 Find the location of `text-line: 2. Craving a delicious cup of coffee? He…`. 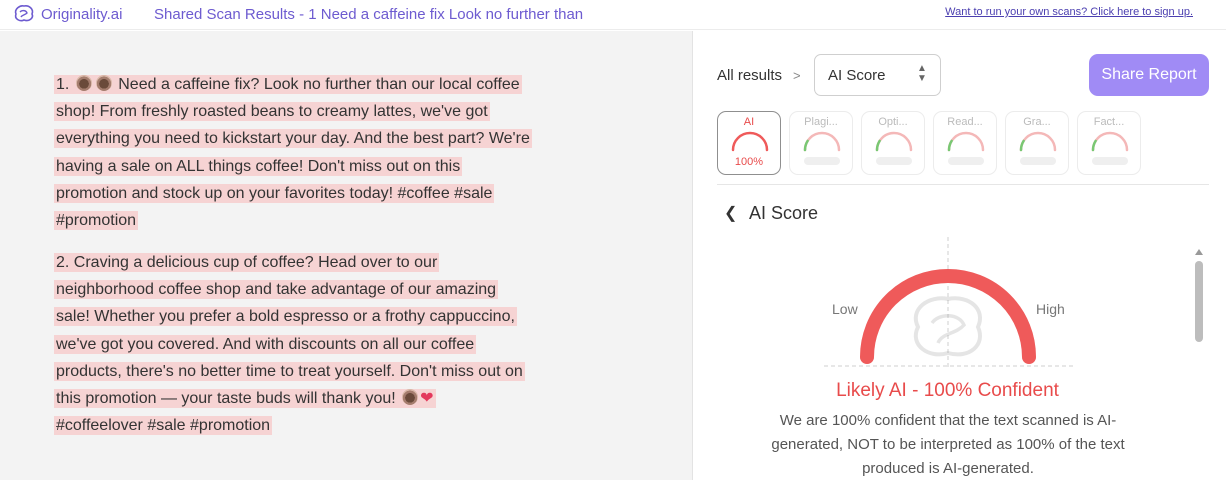

text-line: 2. Craving a delicious cup of coffee? He… is located at coordinates (247, 262).